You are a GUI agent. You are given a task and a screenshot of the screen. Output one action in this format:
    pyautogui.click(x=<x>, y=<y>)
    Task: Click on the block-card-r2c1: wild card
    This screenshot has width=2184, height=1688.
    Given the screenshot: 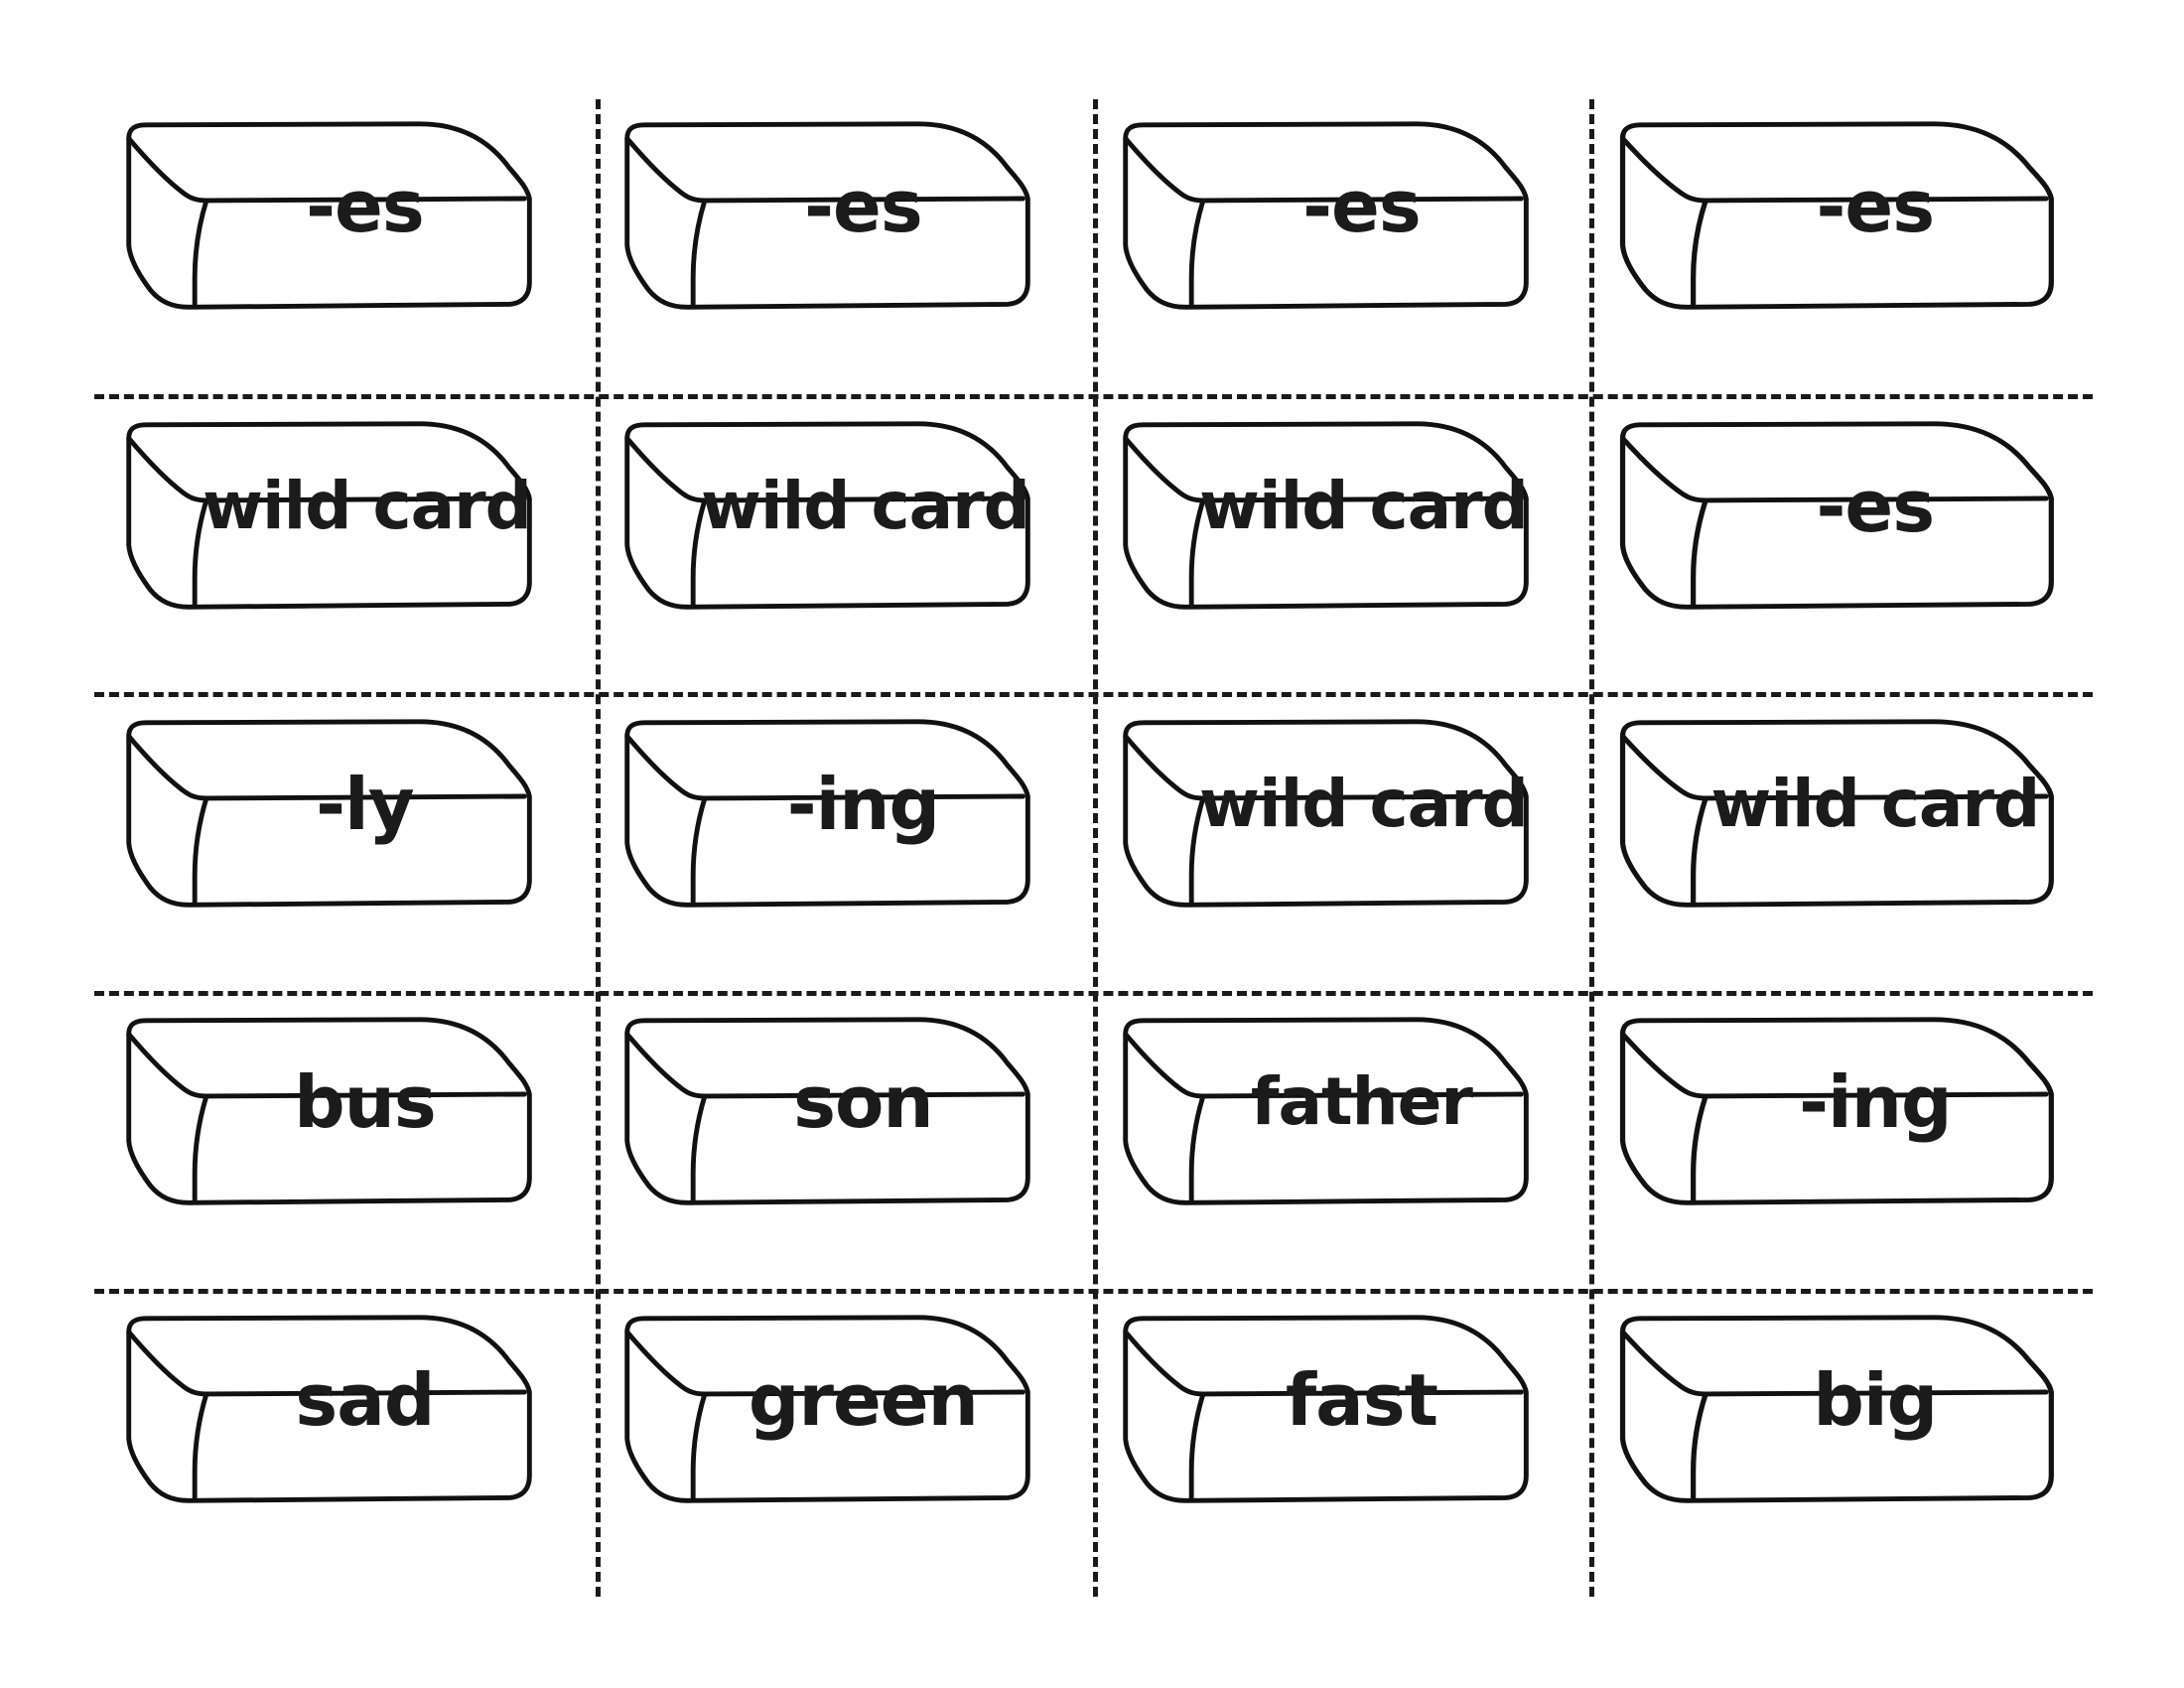 What is the action you would take?
    pyautogui.click(x=330, y=519)
    